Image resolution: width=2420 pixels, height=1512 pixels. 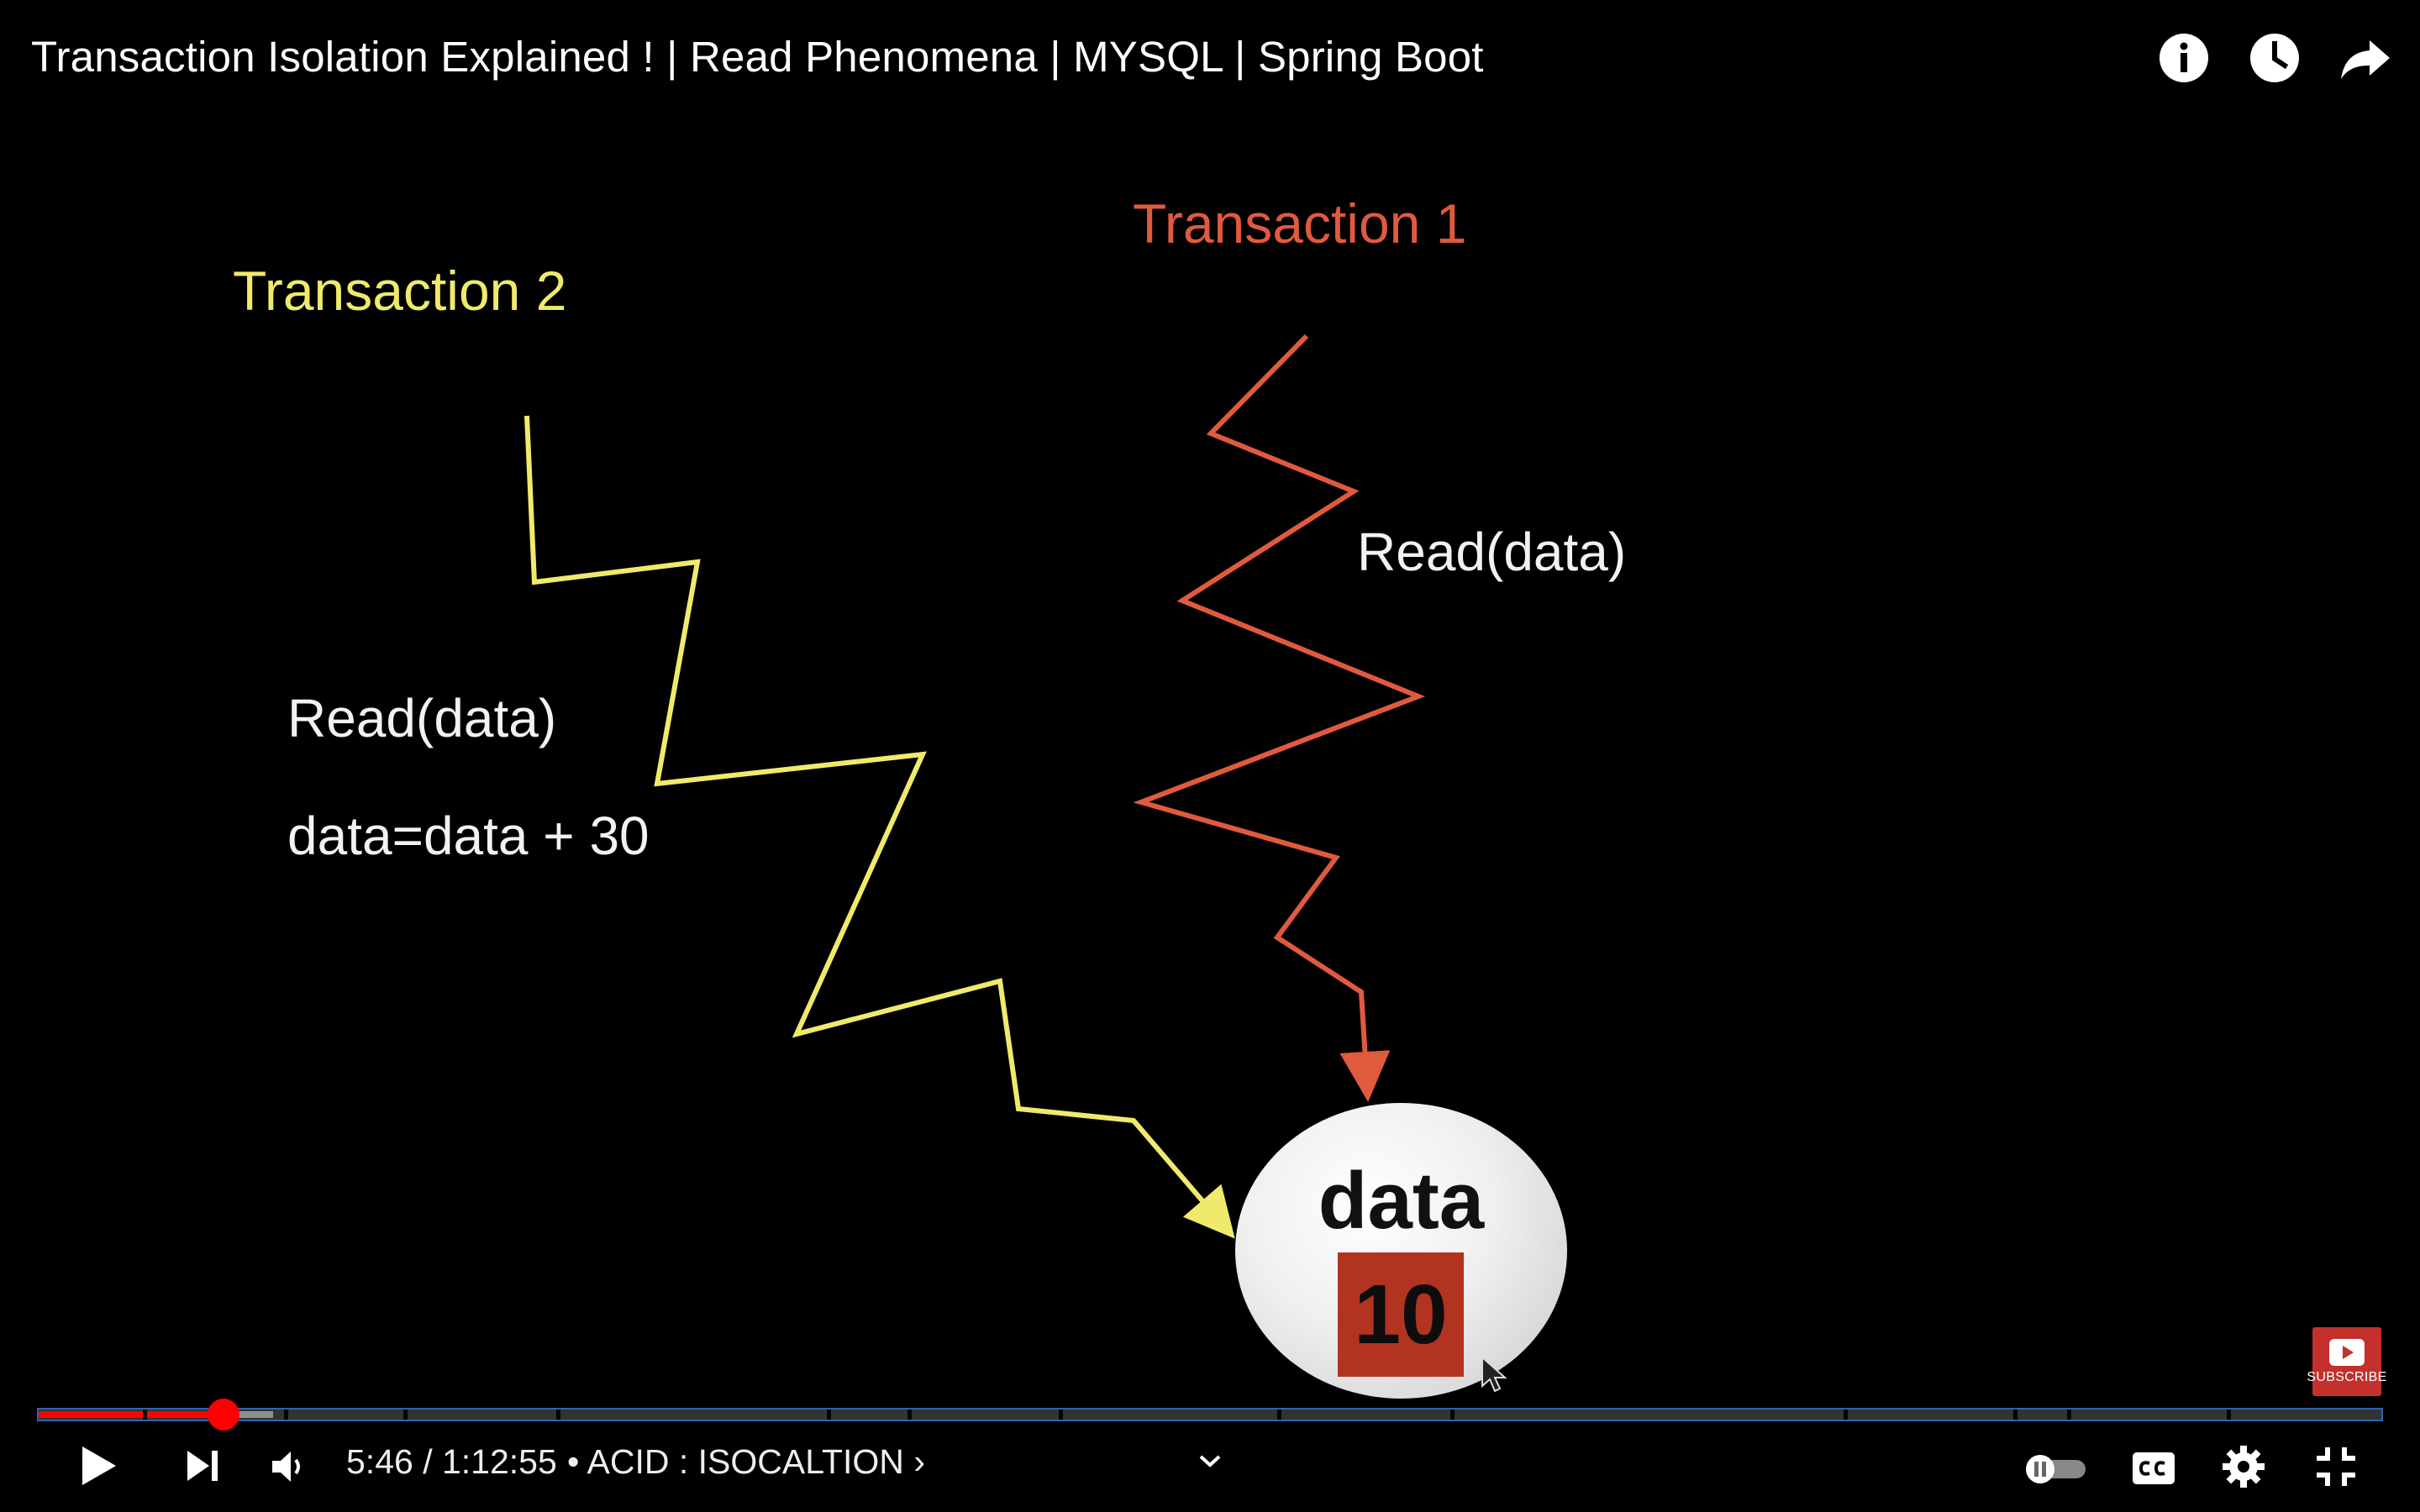 I want to click on watch-later-clock-icon, so click(x=2275, y=58).